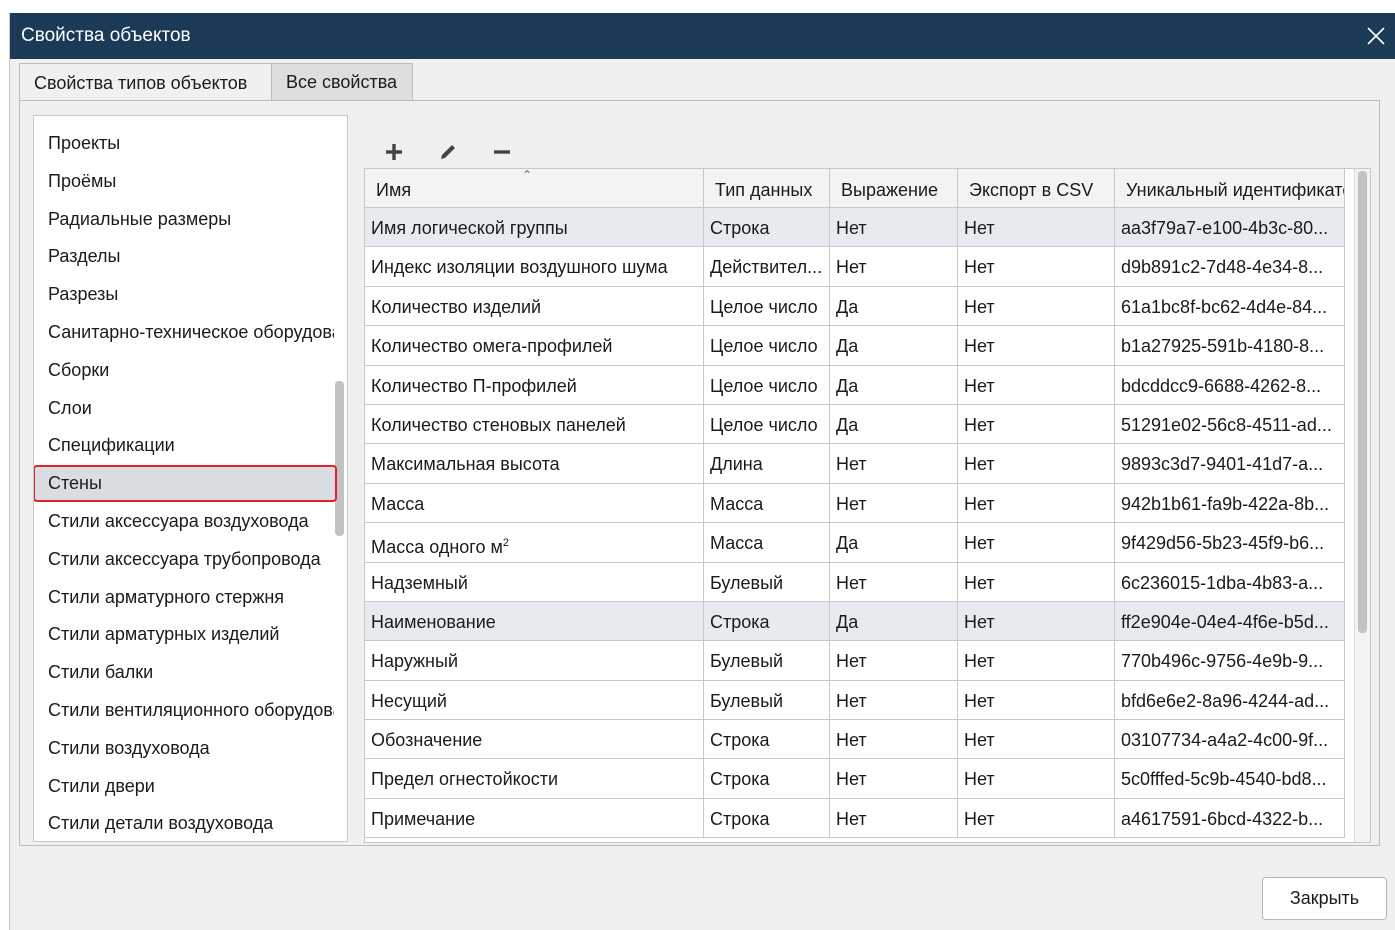  Describe the element at coordinates (534, 778) in the screenshot. I see `cell-name: Предел огнестойкости` at that location.